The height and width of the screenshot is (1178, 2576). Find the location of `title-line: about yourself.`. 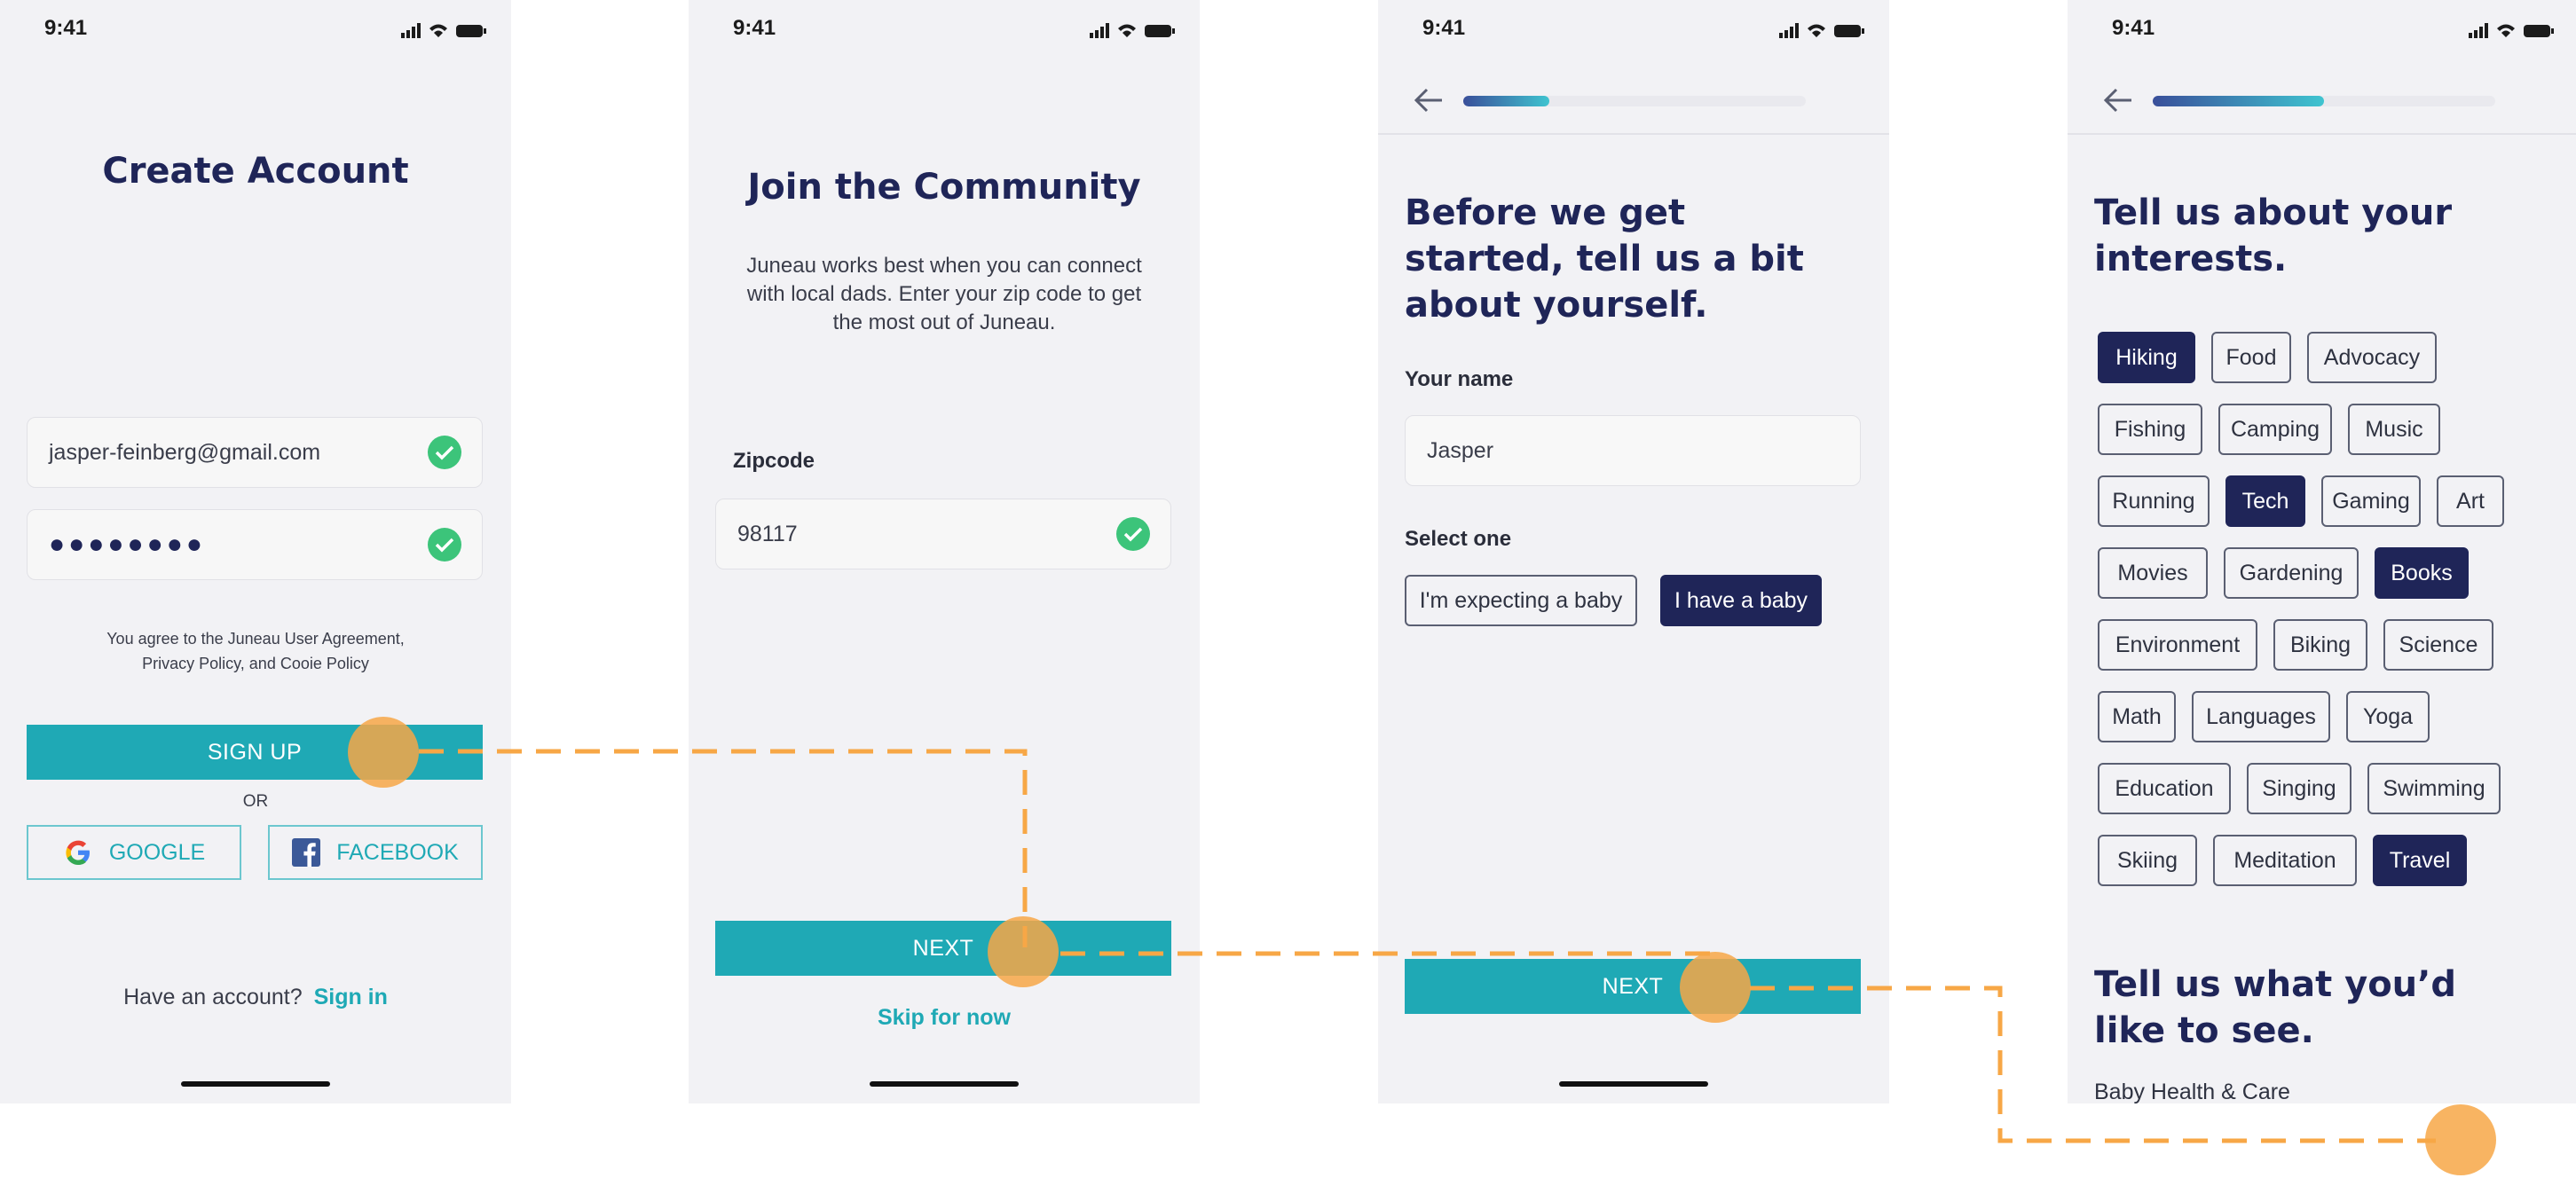

title-line: about yourself. is located at coordinates (1556, 305).